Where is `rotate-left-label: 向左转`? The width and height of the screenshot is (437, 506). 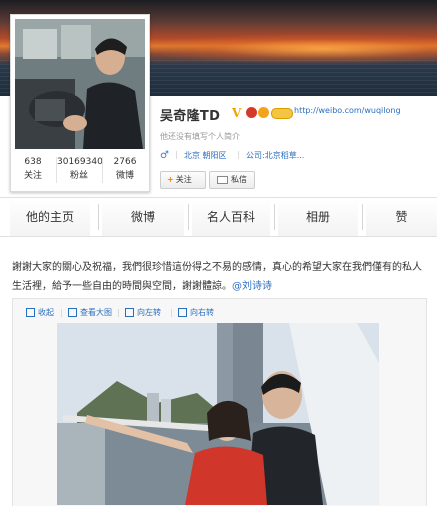
rotate-left-label: 向左转 is located at coordinates (149, 312).